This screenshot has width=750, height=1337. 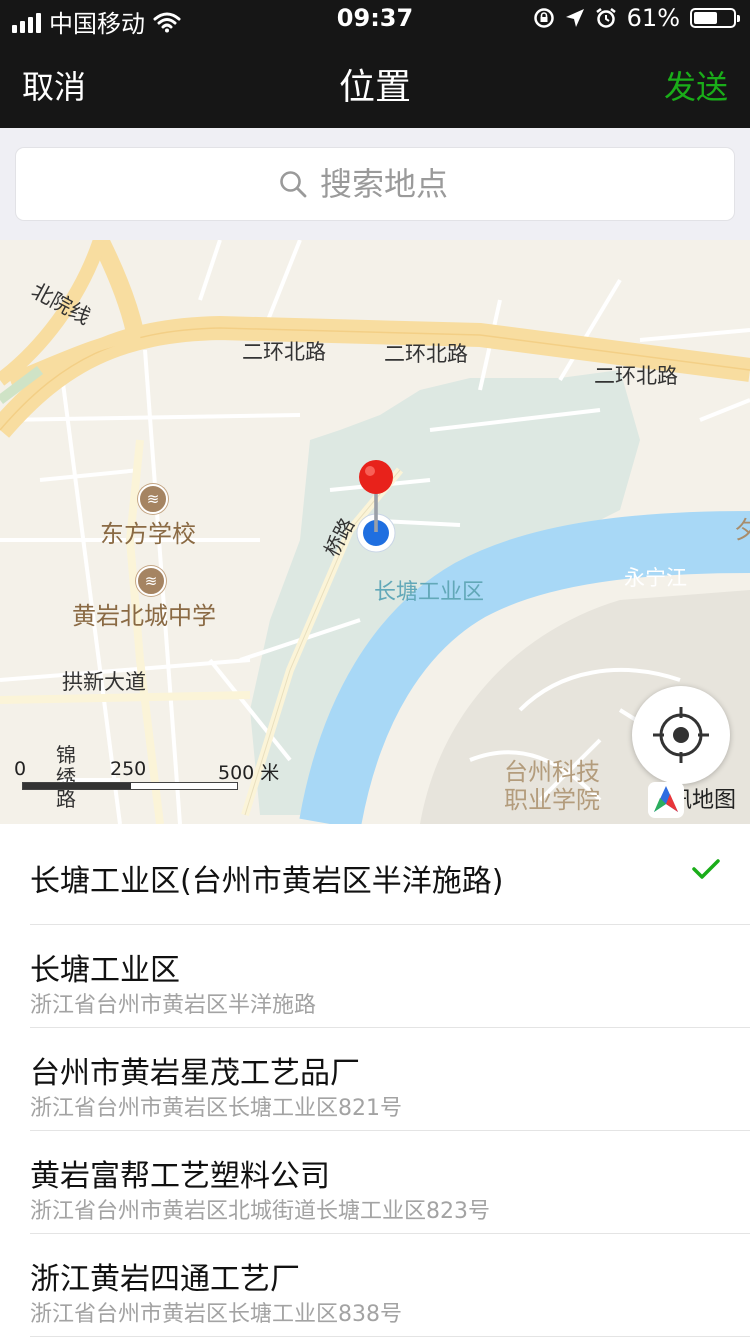 What do you see at coordinates (144, 613) in the screenshot?
I see `poi-label: 黄岩北城中学` at bounding box center [144, 613].